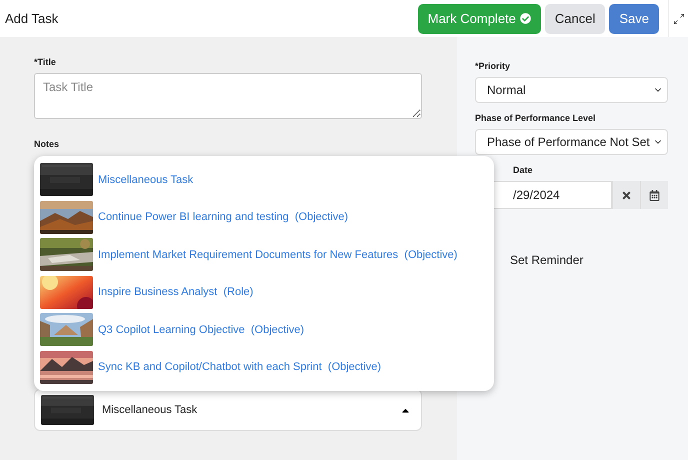 This screenshot has height=460, width=688. Describe the element at coordinates (551, 195) in the screenshot. I see `date-field: /29/2024` at that location.